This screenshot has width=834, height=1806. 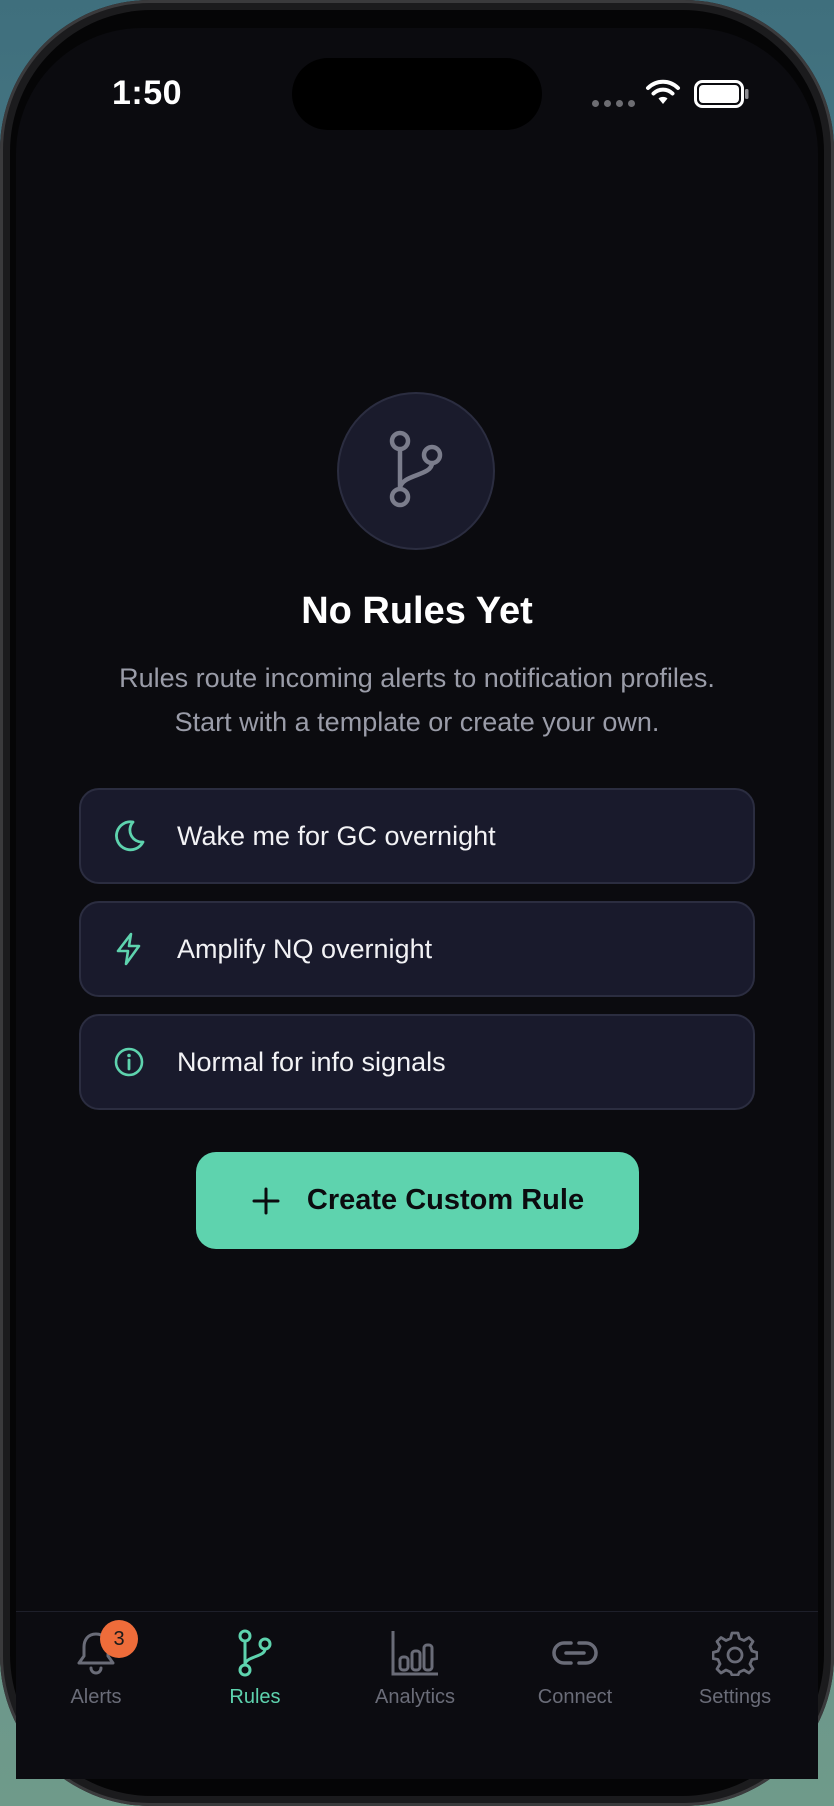 I want to click on template-card-amplify-nq: Amplify NQ overnight, so click(x=417, y=949).